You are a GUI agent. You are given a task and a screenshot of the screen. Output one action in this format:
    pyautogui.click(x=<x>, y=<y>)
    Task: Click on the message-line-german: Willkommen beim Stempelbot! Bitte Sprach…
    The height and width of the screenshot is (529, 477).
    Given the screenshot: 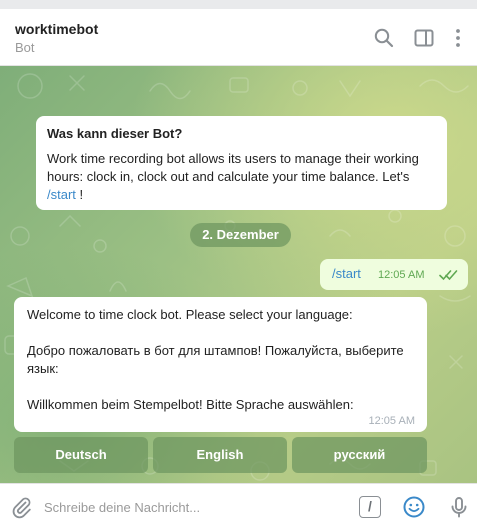 What is the action you would take?
    pyautogui.click(x=190, y=404)
    